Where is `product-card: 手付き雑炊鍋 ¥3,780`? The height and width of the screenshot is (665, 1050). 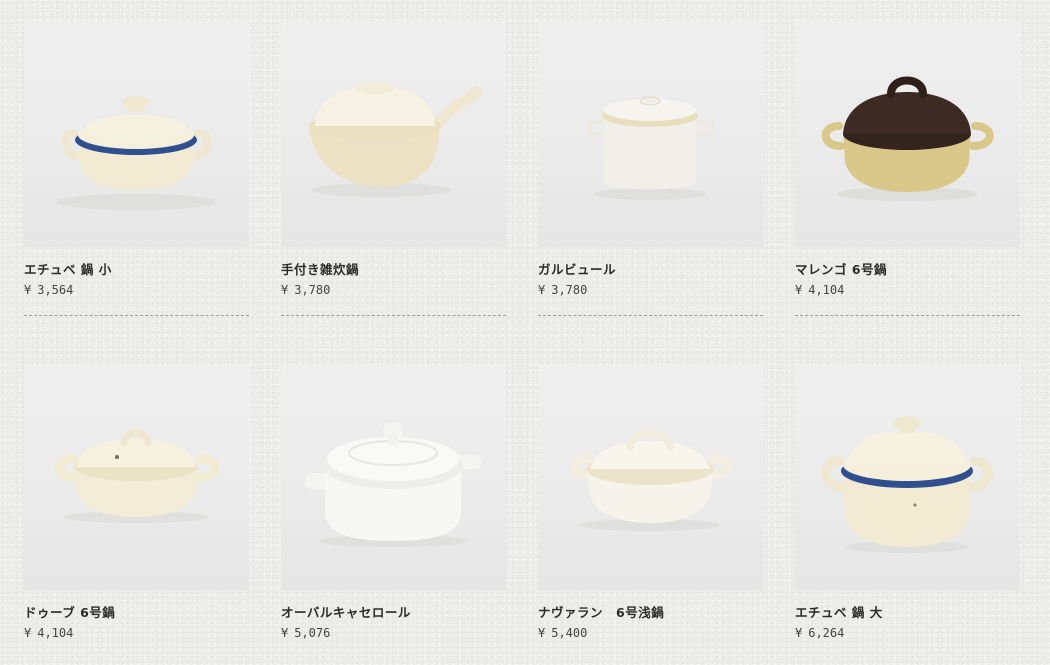
product-card: 手付き雑炊鍋 ¥3,780 is located at coordinates (393, 193).